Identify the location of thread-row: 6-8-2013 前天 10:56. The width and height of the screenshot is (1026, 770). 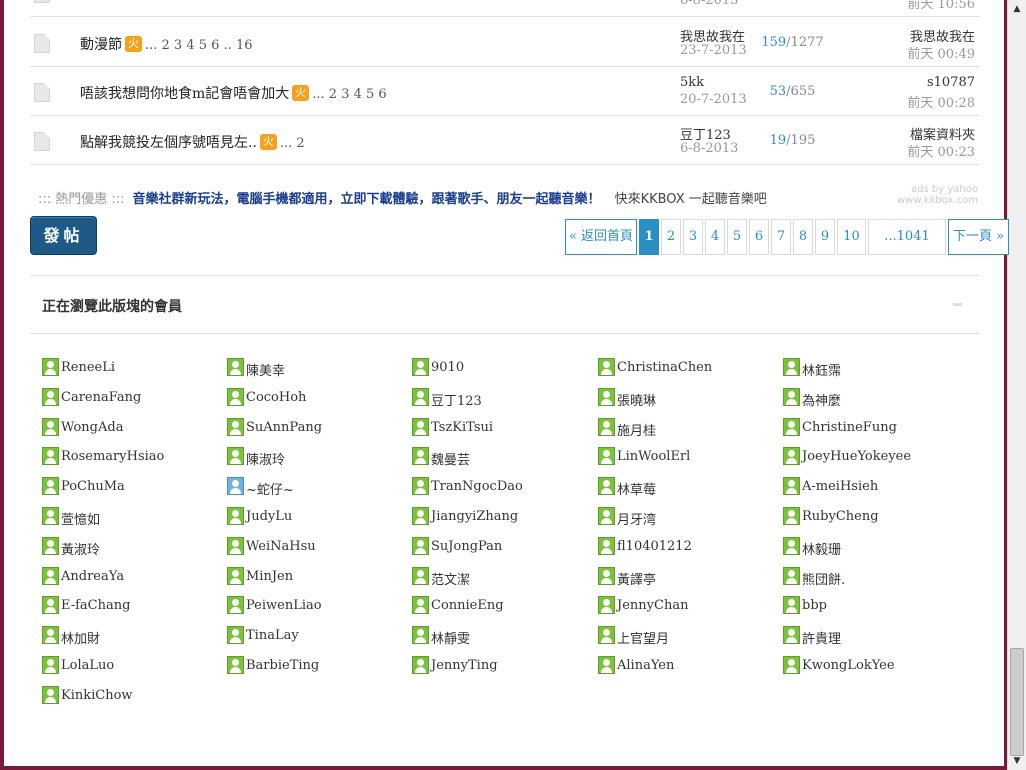
(505, 8).